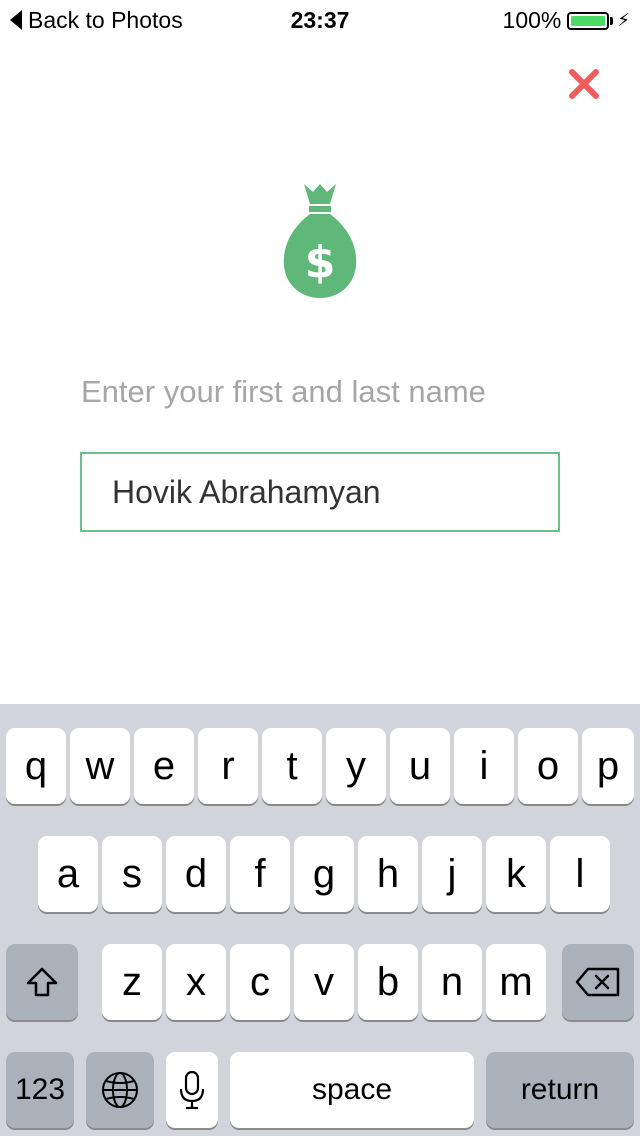  I want to click on dictation-key, so click(192, 1090).